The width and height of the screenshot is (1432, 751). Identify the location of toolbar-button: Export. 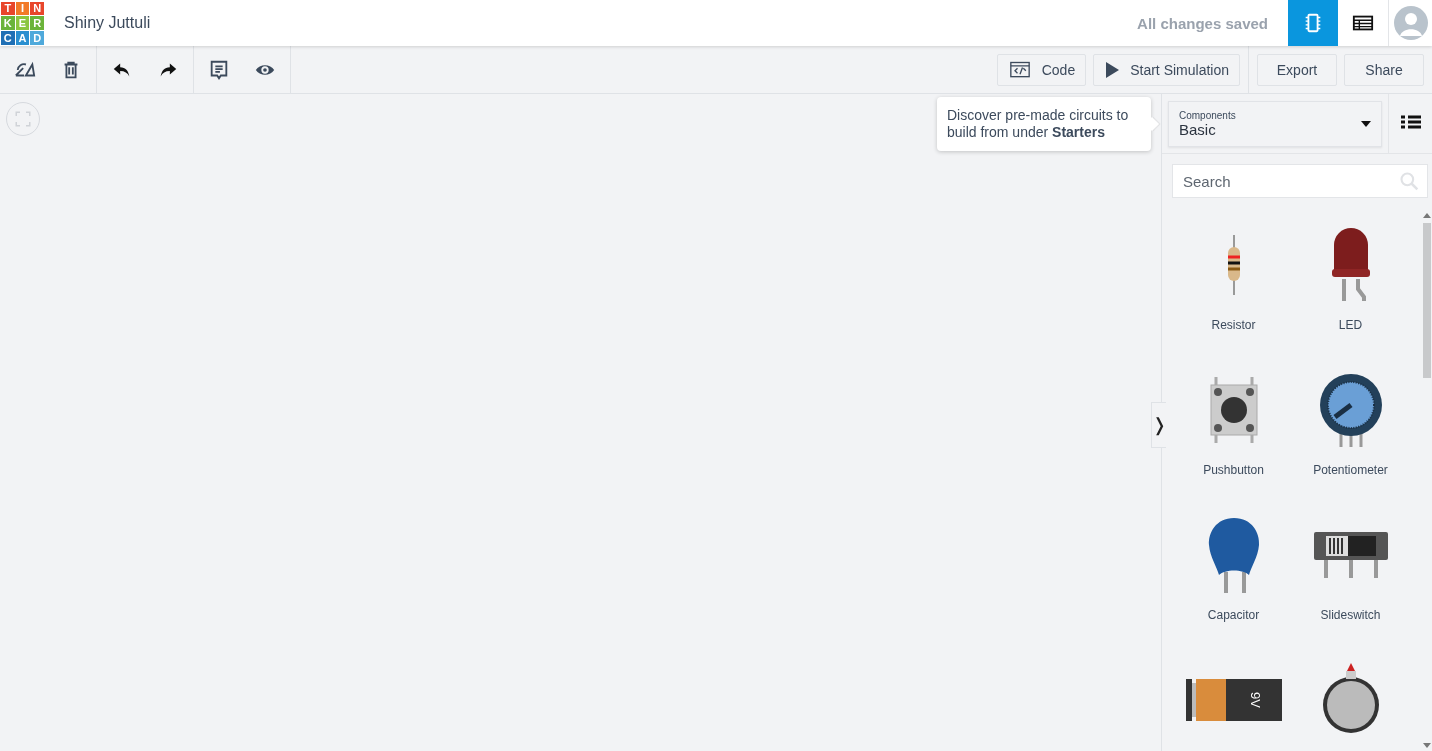
(1297, 69).